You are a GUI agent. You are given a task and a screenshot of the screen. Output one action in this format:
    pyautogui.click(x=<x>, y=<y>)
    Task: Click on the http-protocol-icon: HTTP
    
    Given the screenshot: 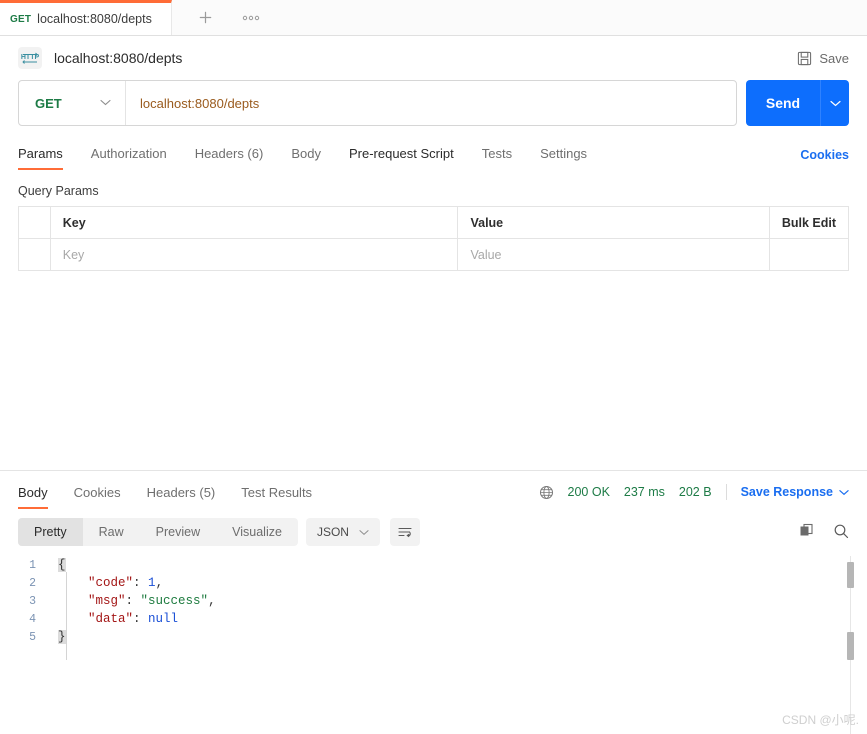 What is the action you would take?
    pyautogui.click(x=30, y=58)
    